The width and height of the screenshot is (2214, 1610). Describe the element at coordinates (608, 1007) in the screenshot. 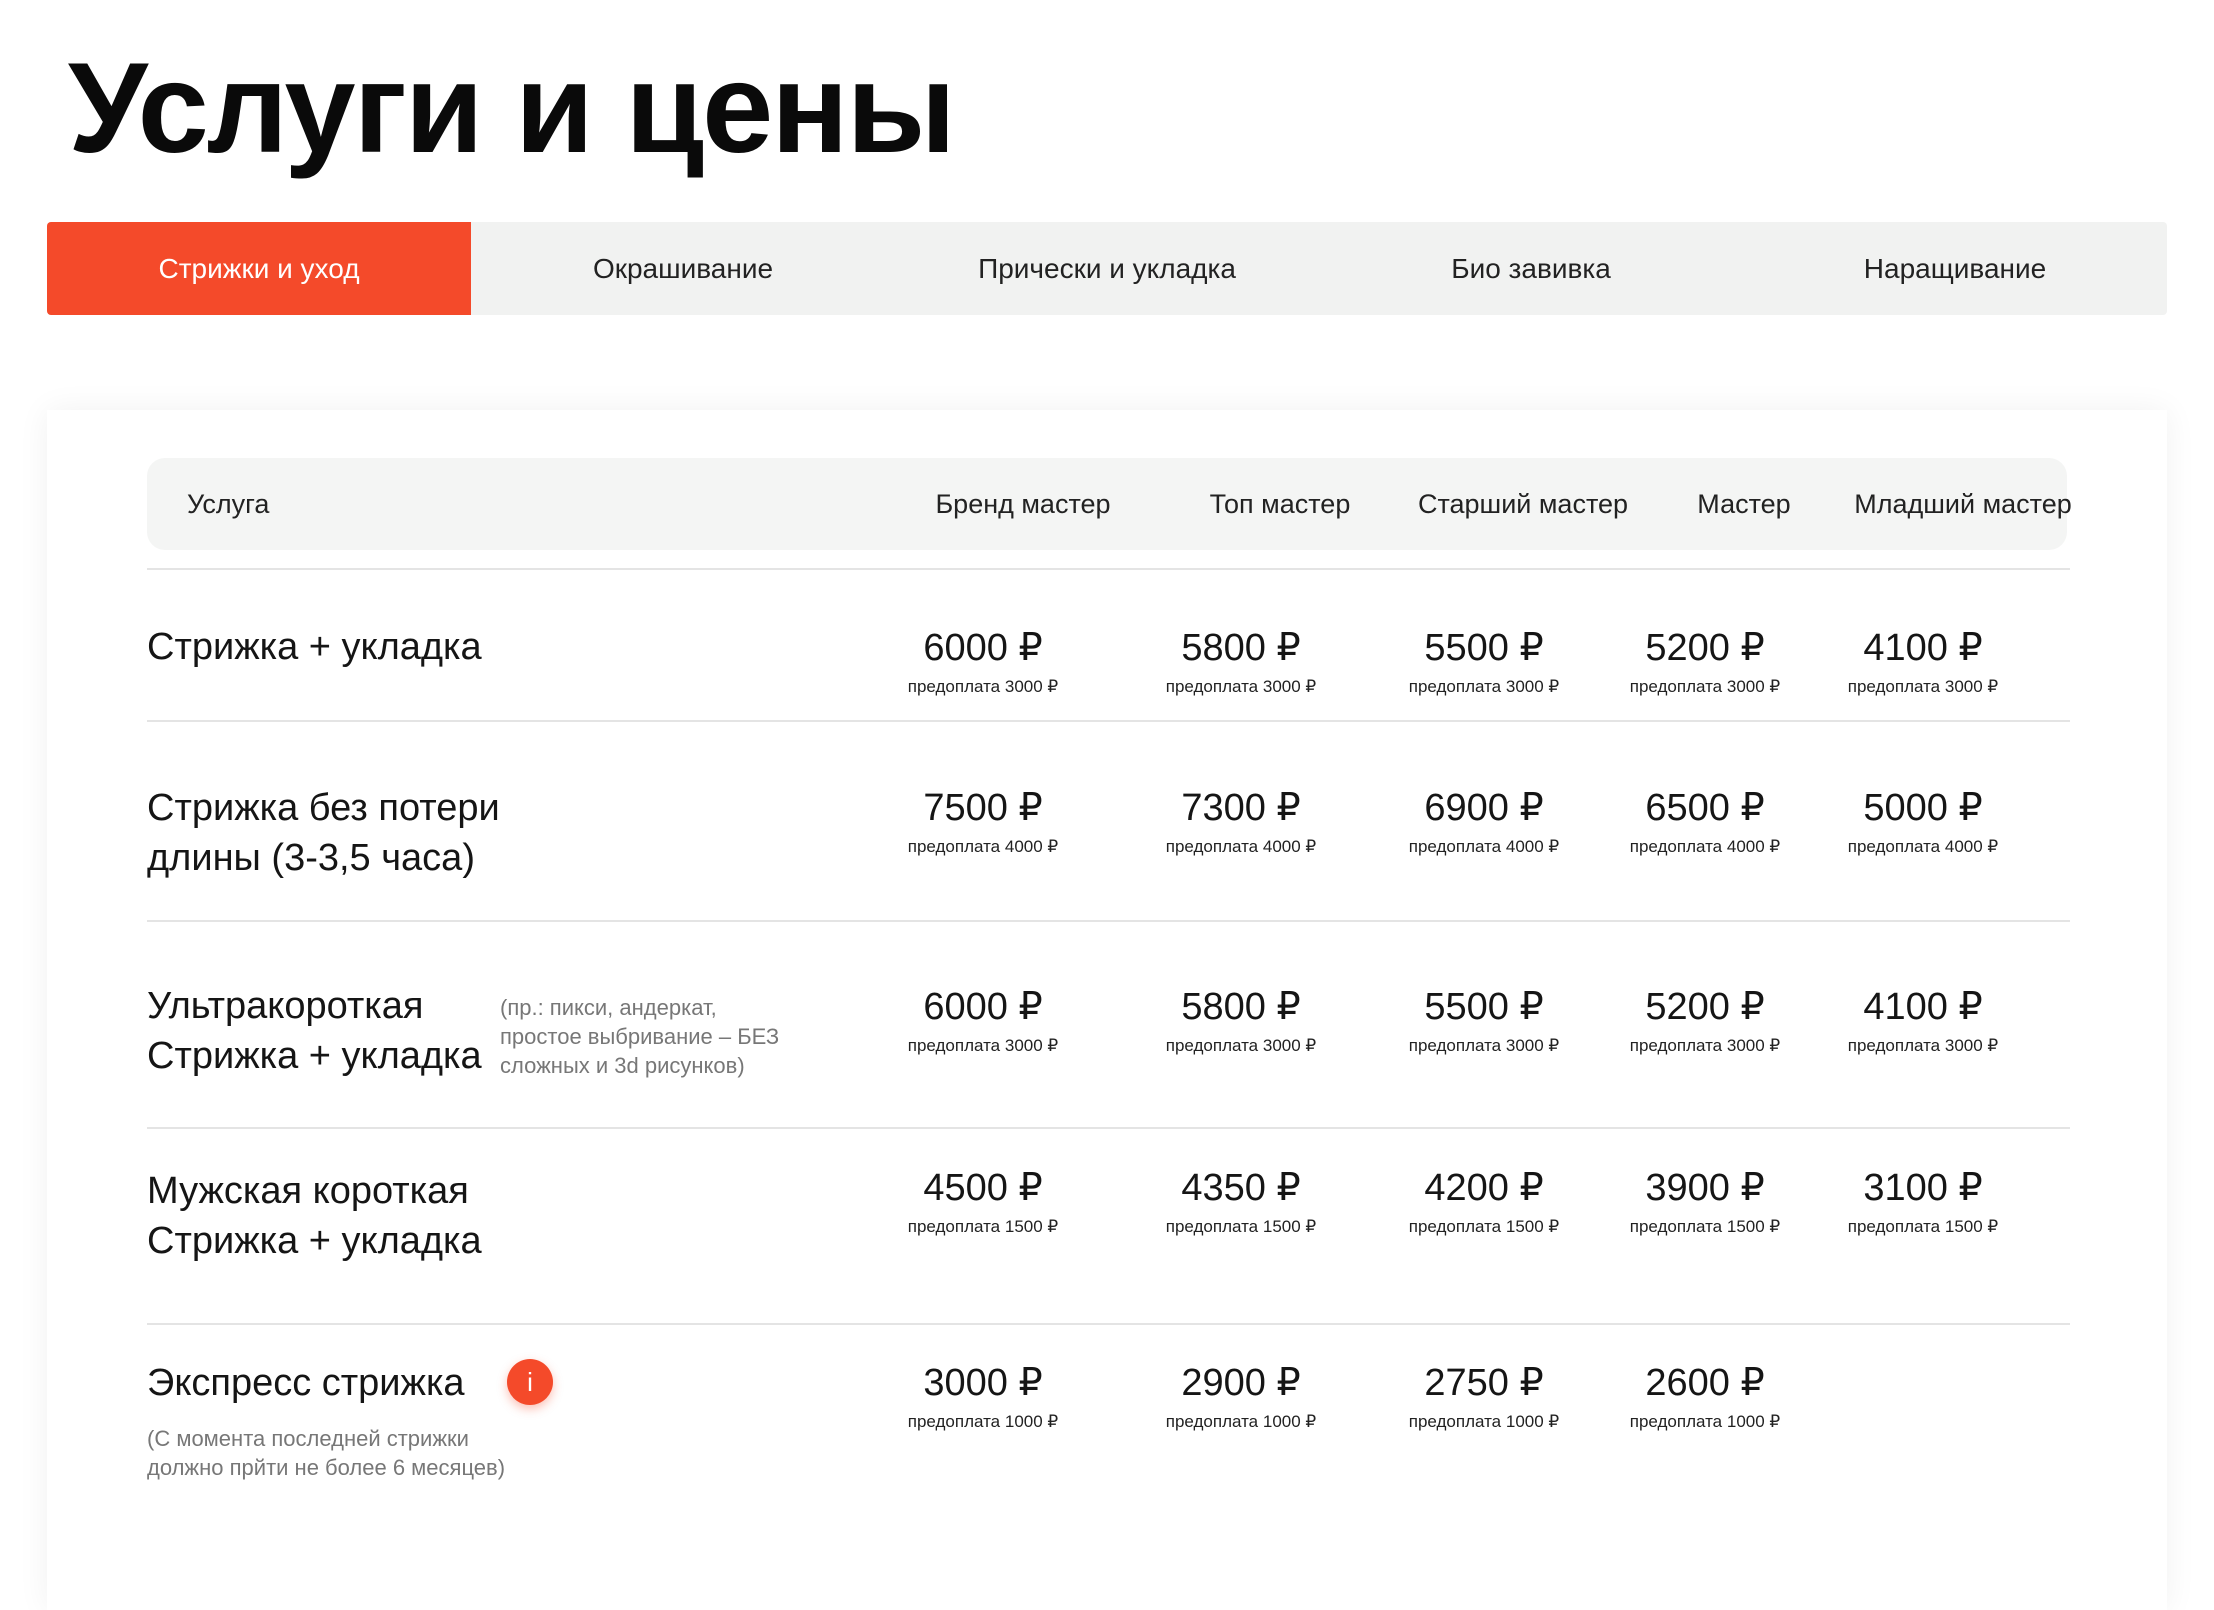

I see `service-note-line: (пр.: пикси, андеркат,` at that location.